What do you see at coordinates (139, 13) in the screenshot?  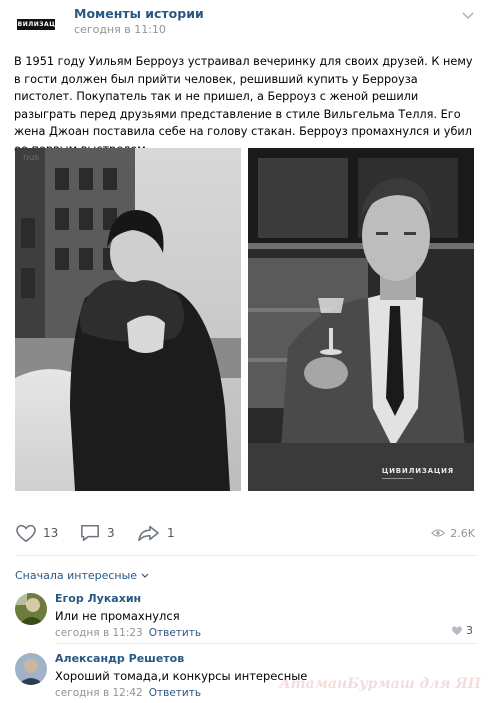 I see `group-name: Моменты истории` at bounding box center [139, 13].